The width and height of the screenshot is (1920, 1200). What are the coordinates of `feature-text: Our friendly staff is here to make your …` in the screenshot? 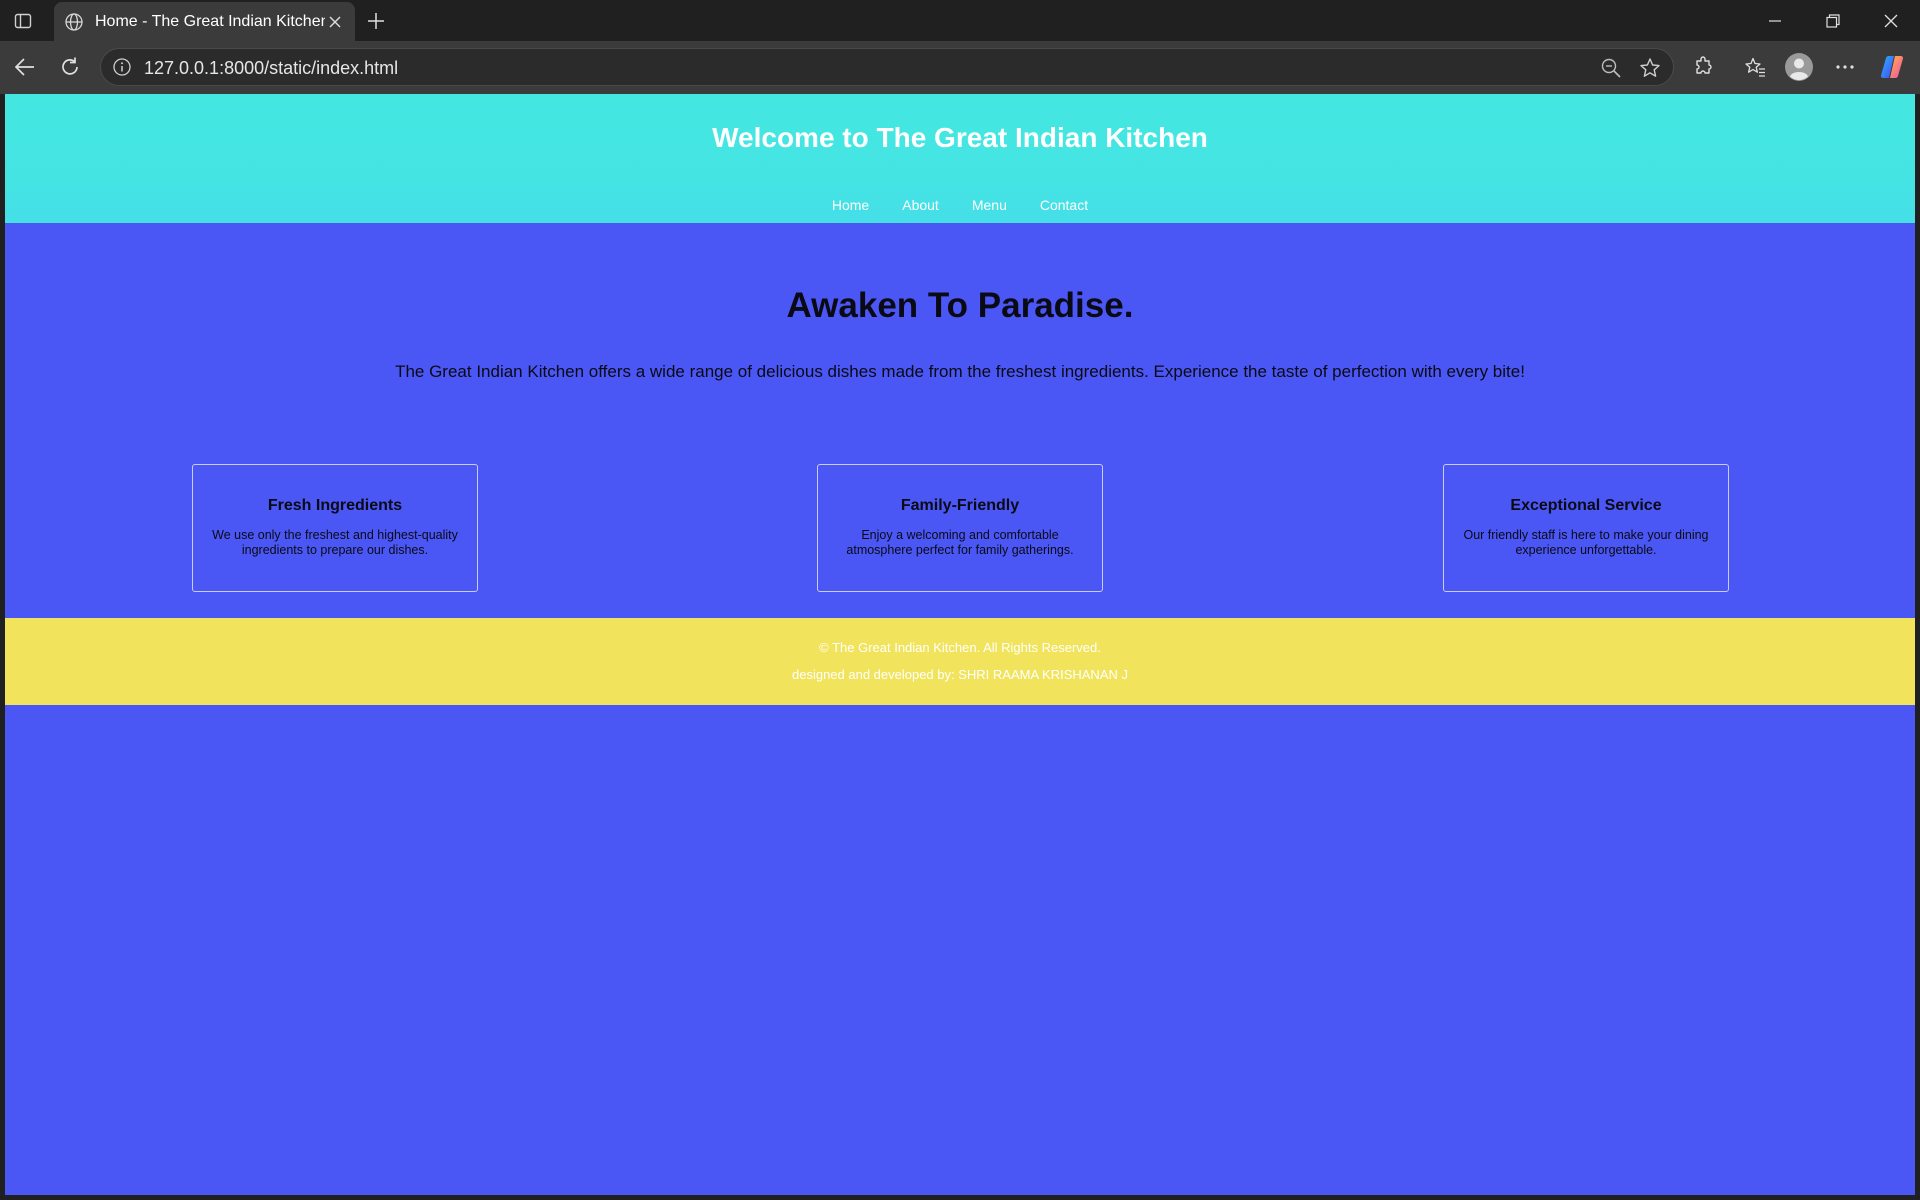 It's located at (1586, 542).